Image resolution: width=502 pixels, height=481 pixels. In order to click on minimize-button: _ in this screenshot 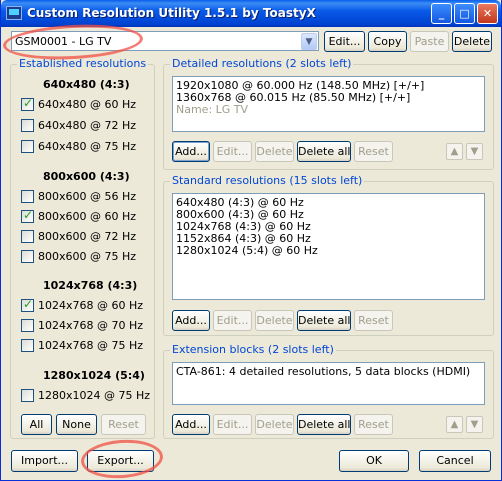, I will do `click(441, 13)`.